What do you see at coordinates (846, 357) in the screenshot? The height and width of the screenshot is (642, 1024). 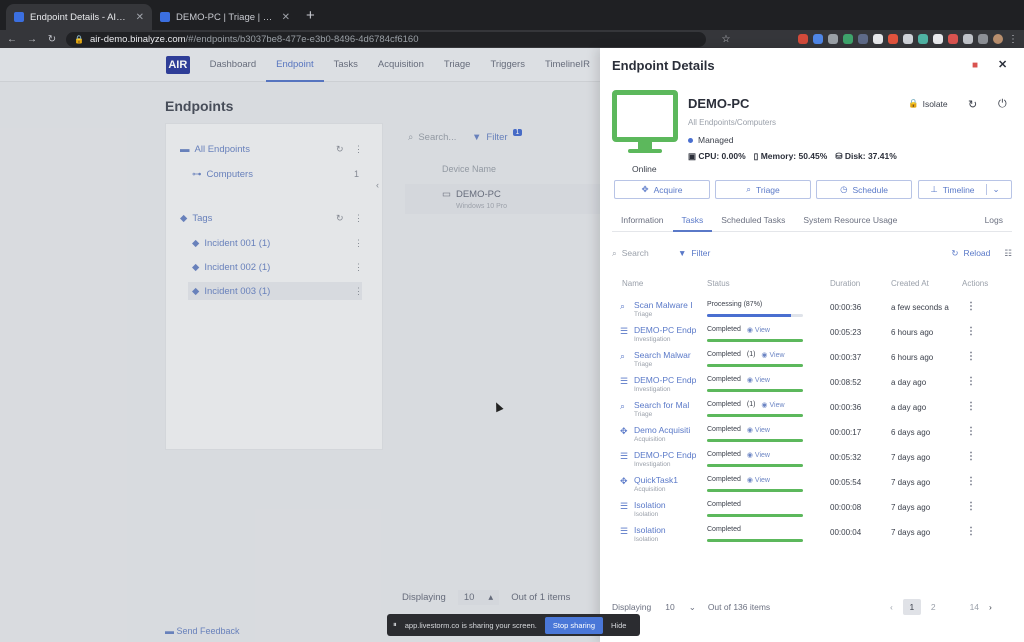 I see `task-duration: 00:00:37` at bounding box center [846, 357].